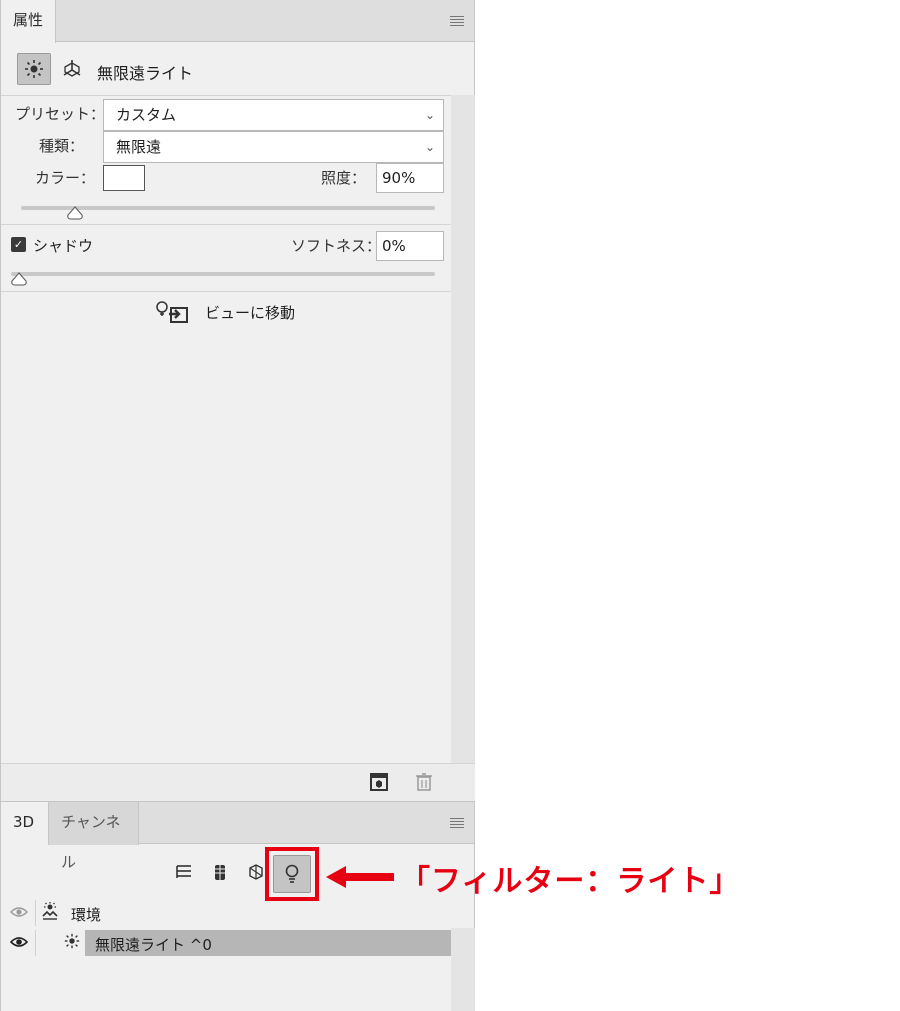  I want to click on softness-label: ソフトネス：, so click(336, 246).